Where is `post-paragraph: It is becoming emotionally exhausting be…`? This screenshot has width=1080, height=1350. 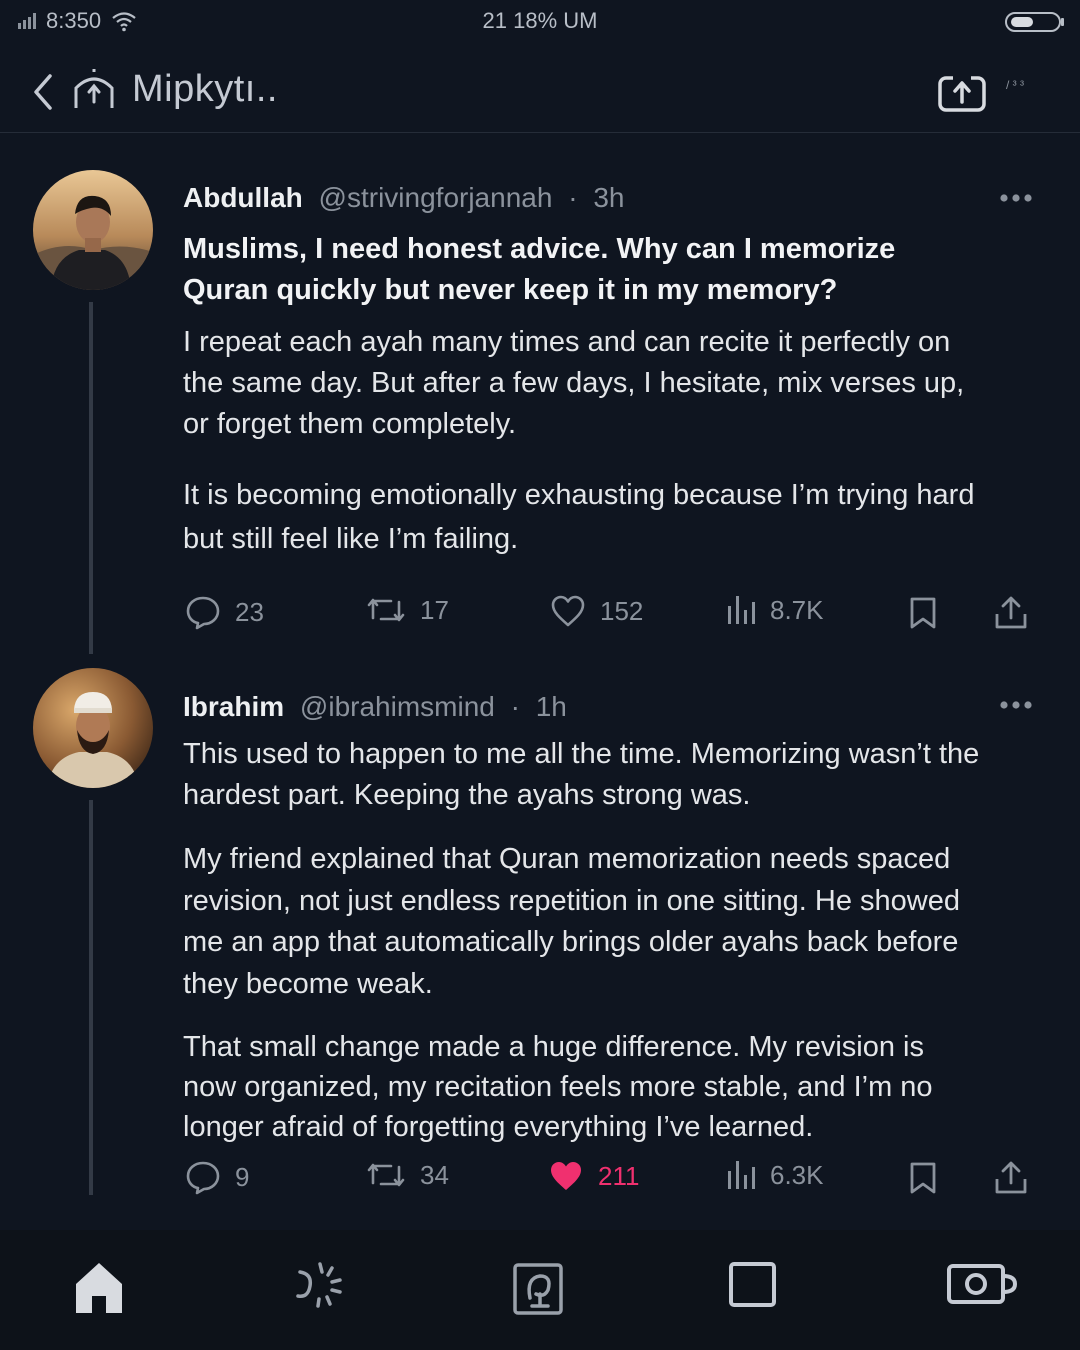 post-paragraph: It is becoming emotionally exhausting be… is located at coordinates (579, 517).